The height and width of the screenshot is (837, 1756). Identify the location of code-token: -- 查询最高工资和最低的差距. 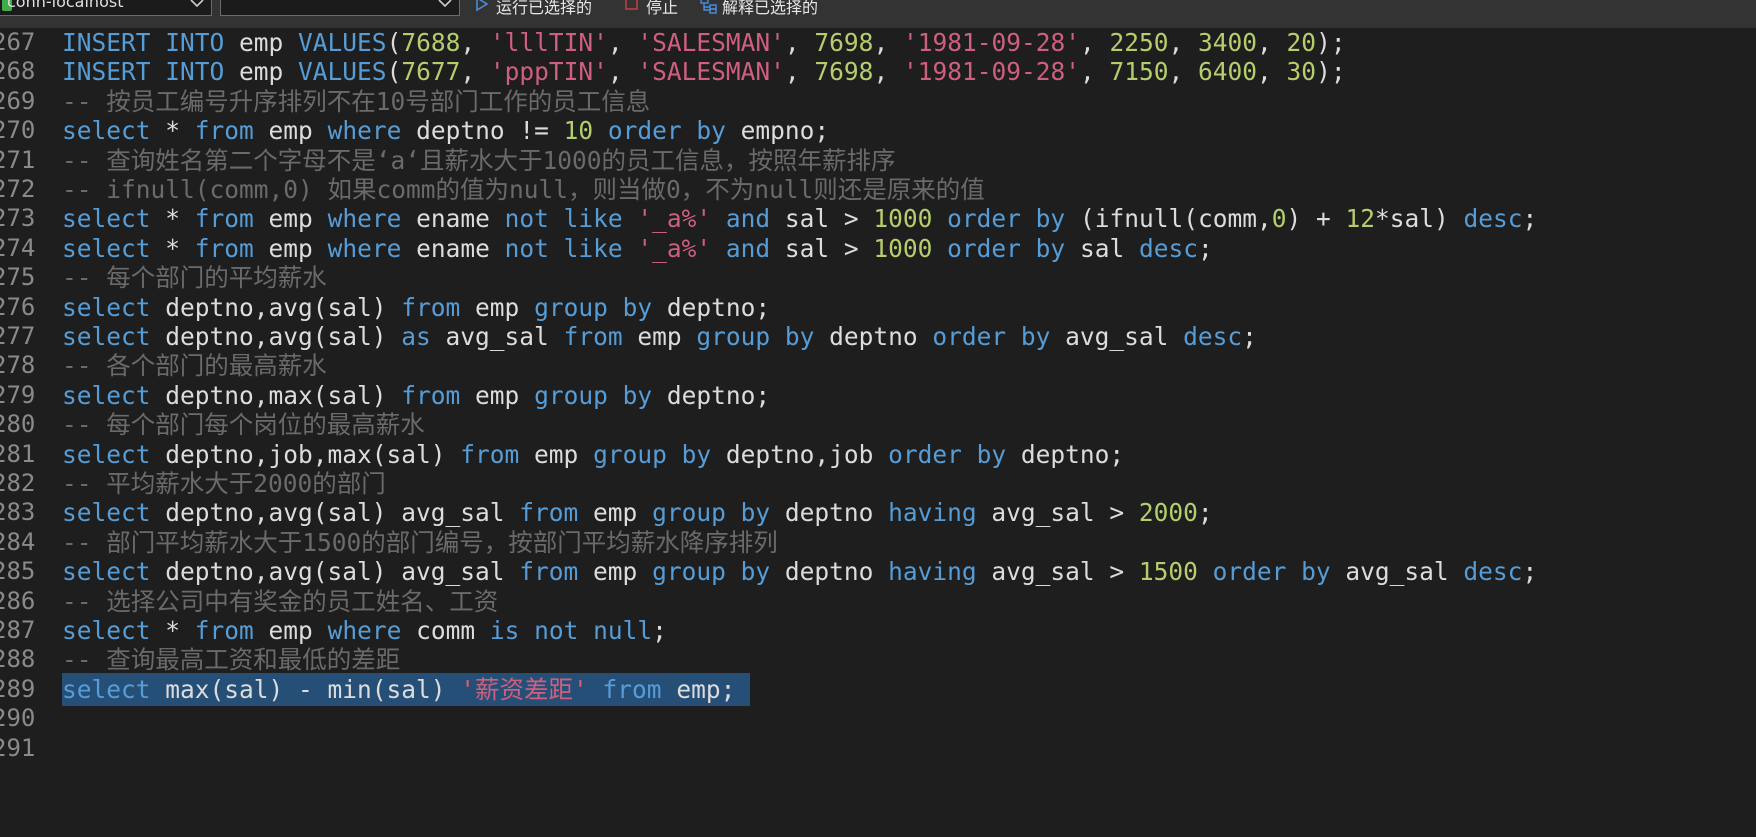
(231, 660).